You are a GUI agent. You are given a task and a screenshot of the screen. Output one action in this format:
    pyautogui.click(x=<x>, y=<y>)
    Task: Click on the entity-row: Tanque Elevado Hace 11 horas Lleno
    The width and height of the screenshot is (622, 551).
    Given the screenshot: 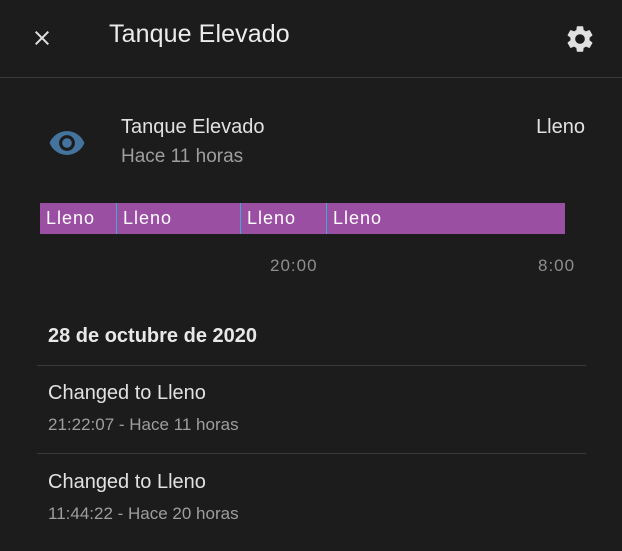 What is the action you would take?
    pyautogui.click(x=311, y=140)
    